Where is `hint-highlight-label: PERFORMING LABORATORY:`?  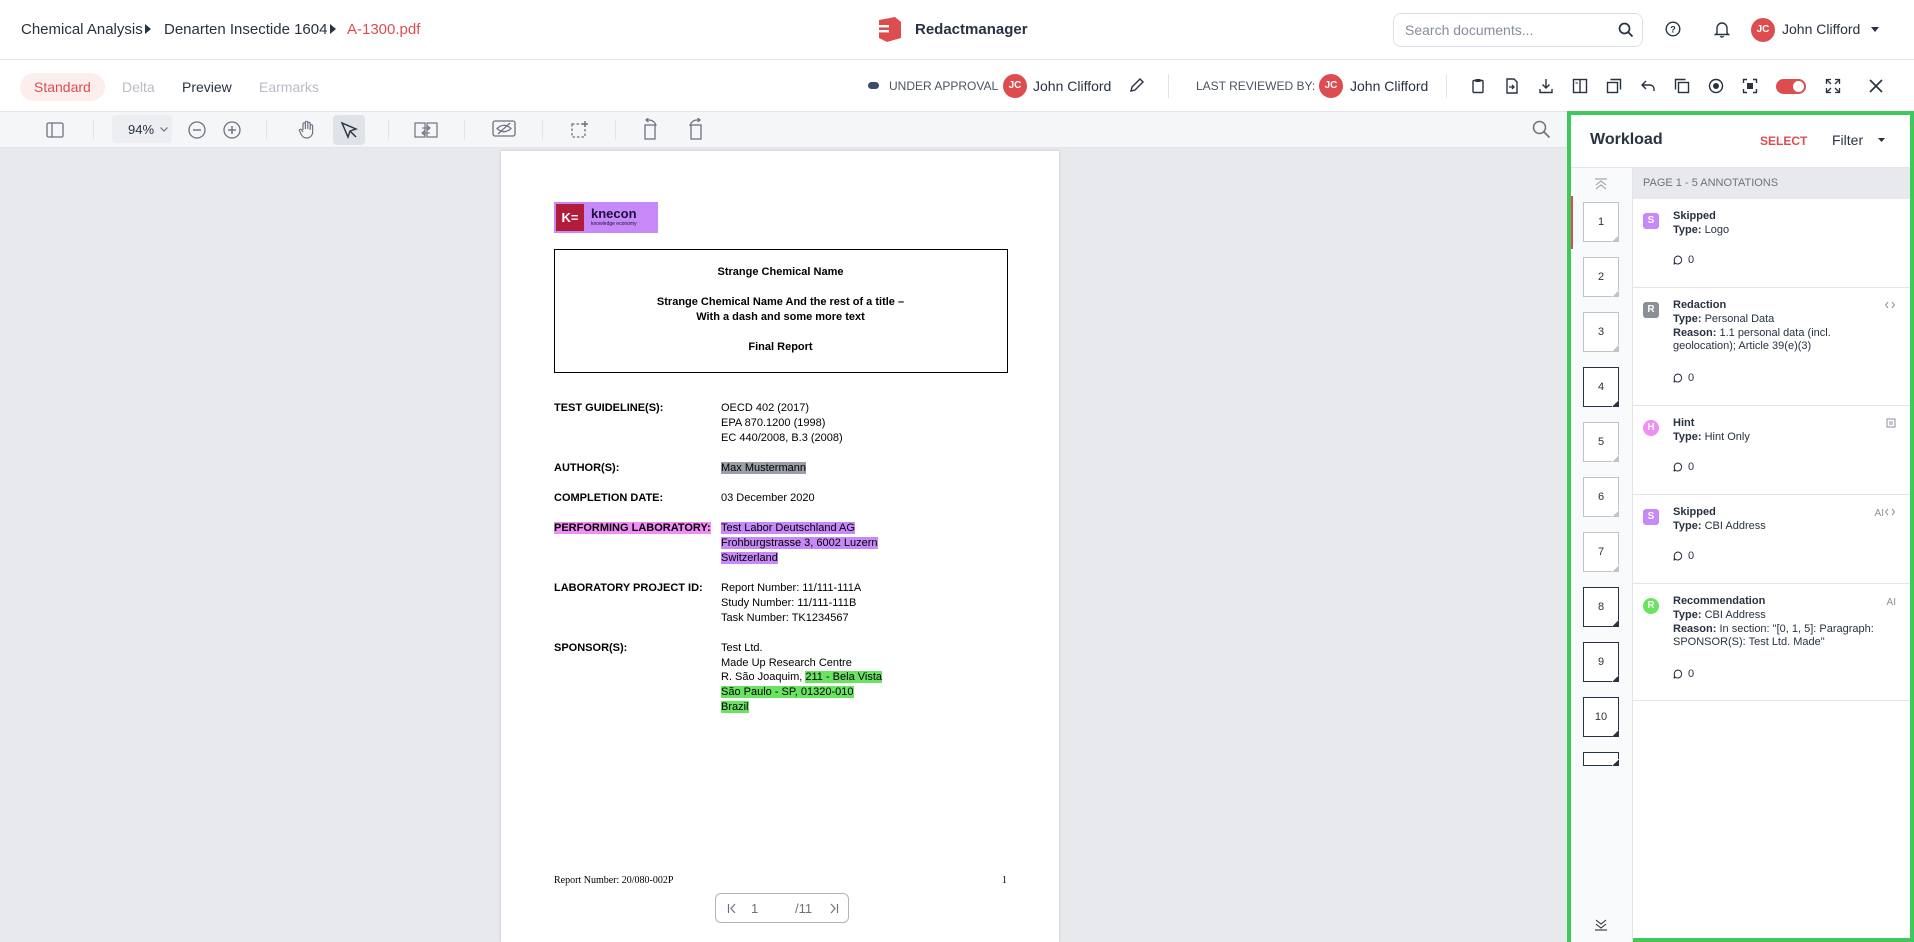
hint-highlight-label: PERFORMING LABORATORY: is located at coordinates (632, 528).